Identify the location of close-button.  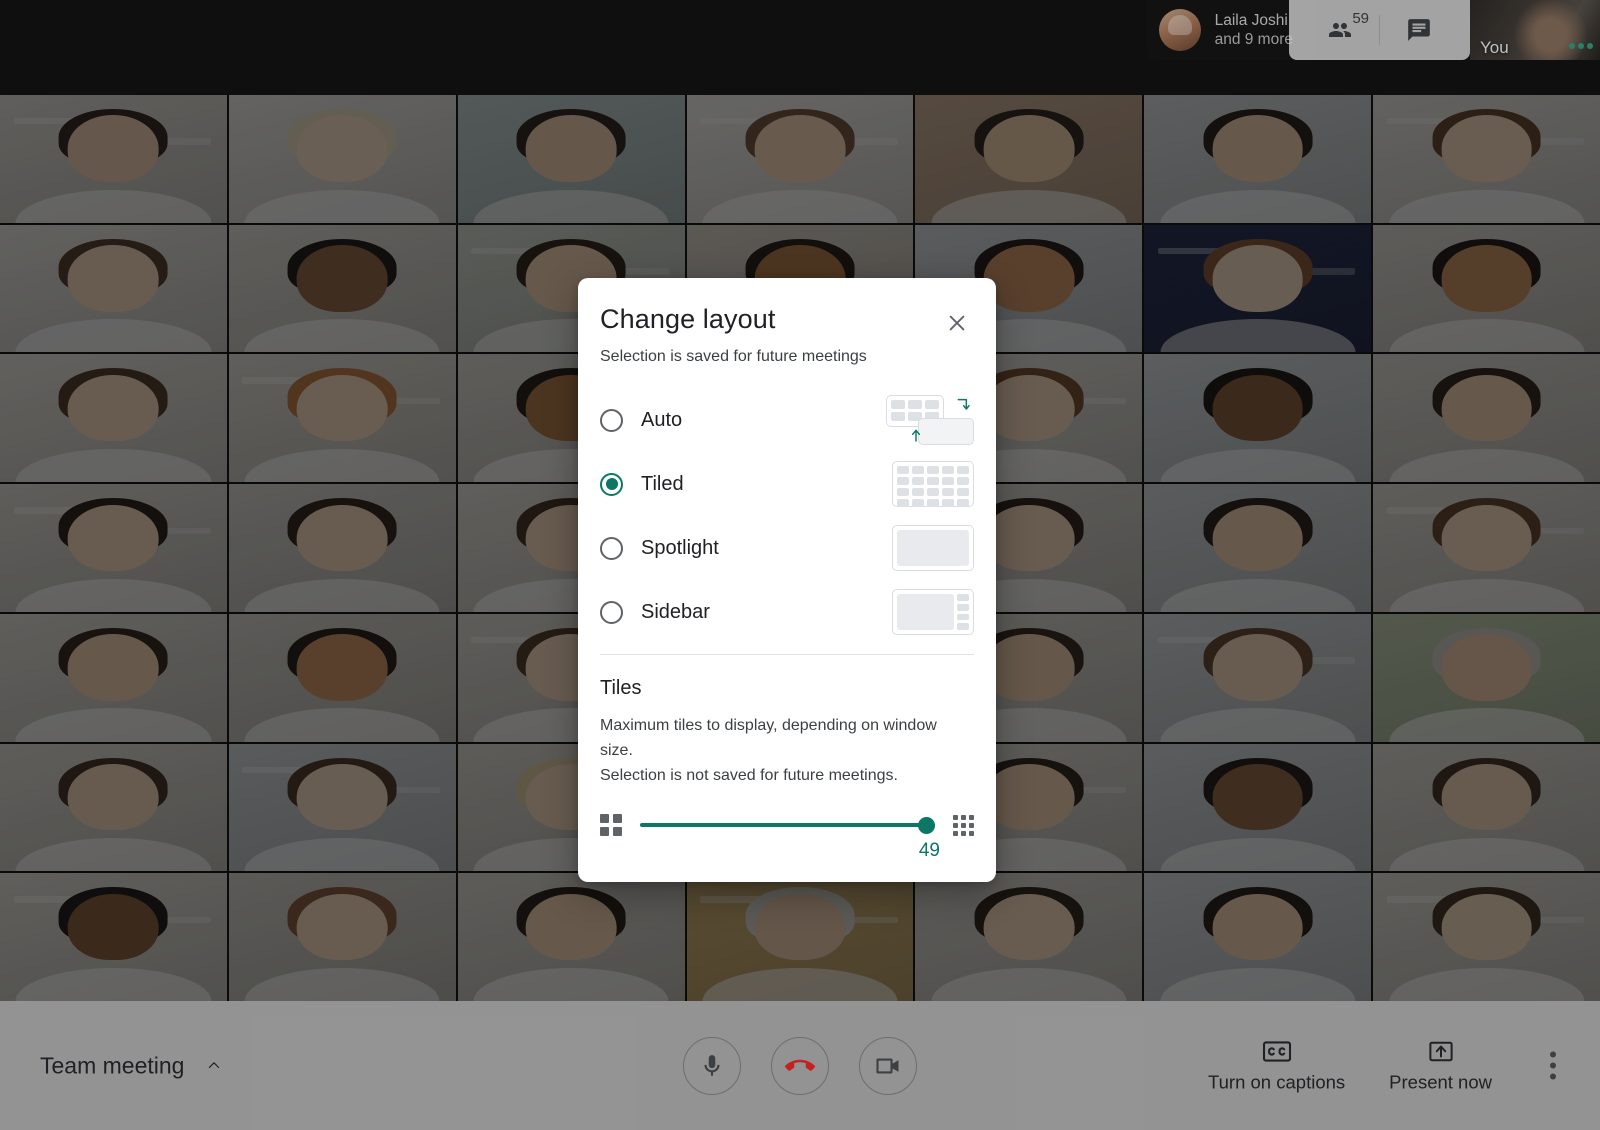
(957, 323).